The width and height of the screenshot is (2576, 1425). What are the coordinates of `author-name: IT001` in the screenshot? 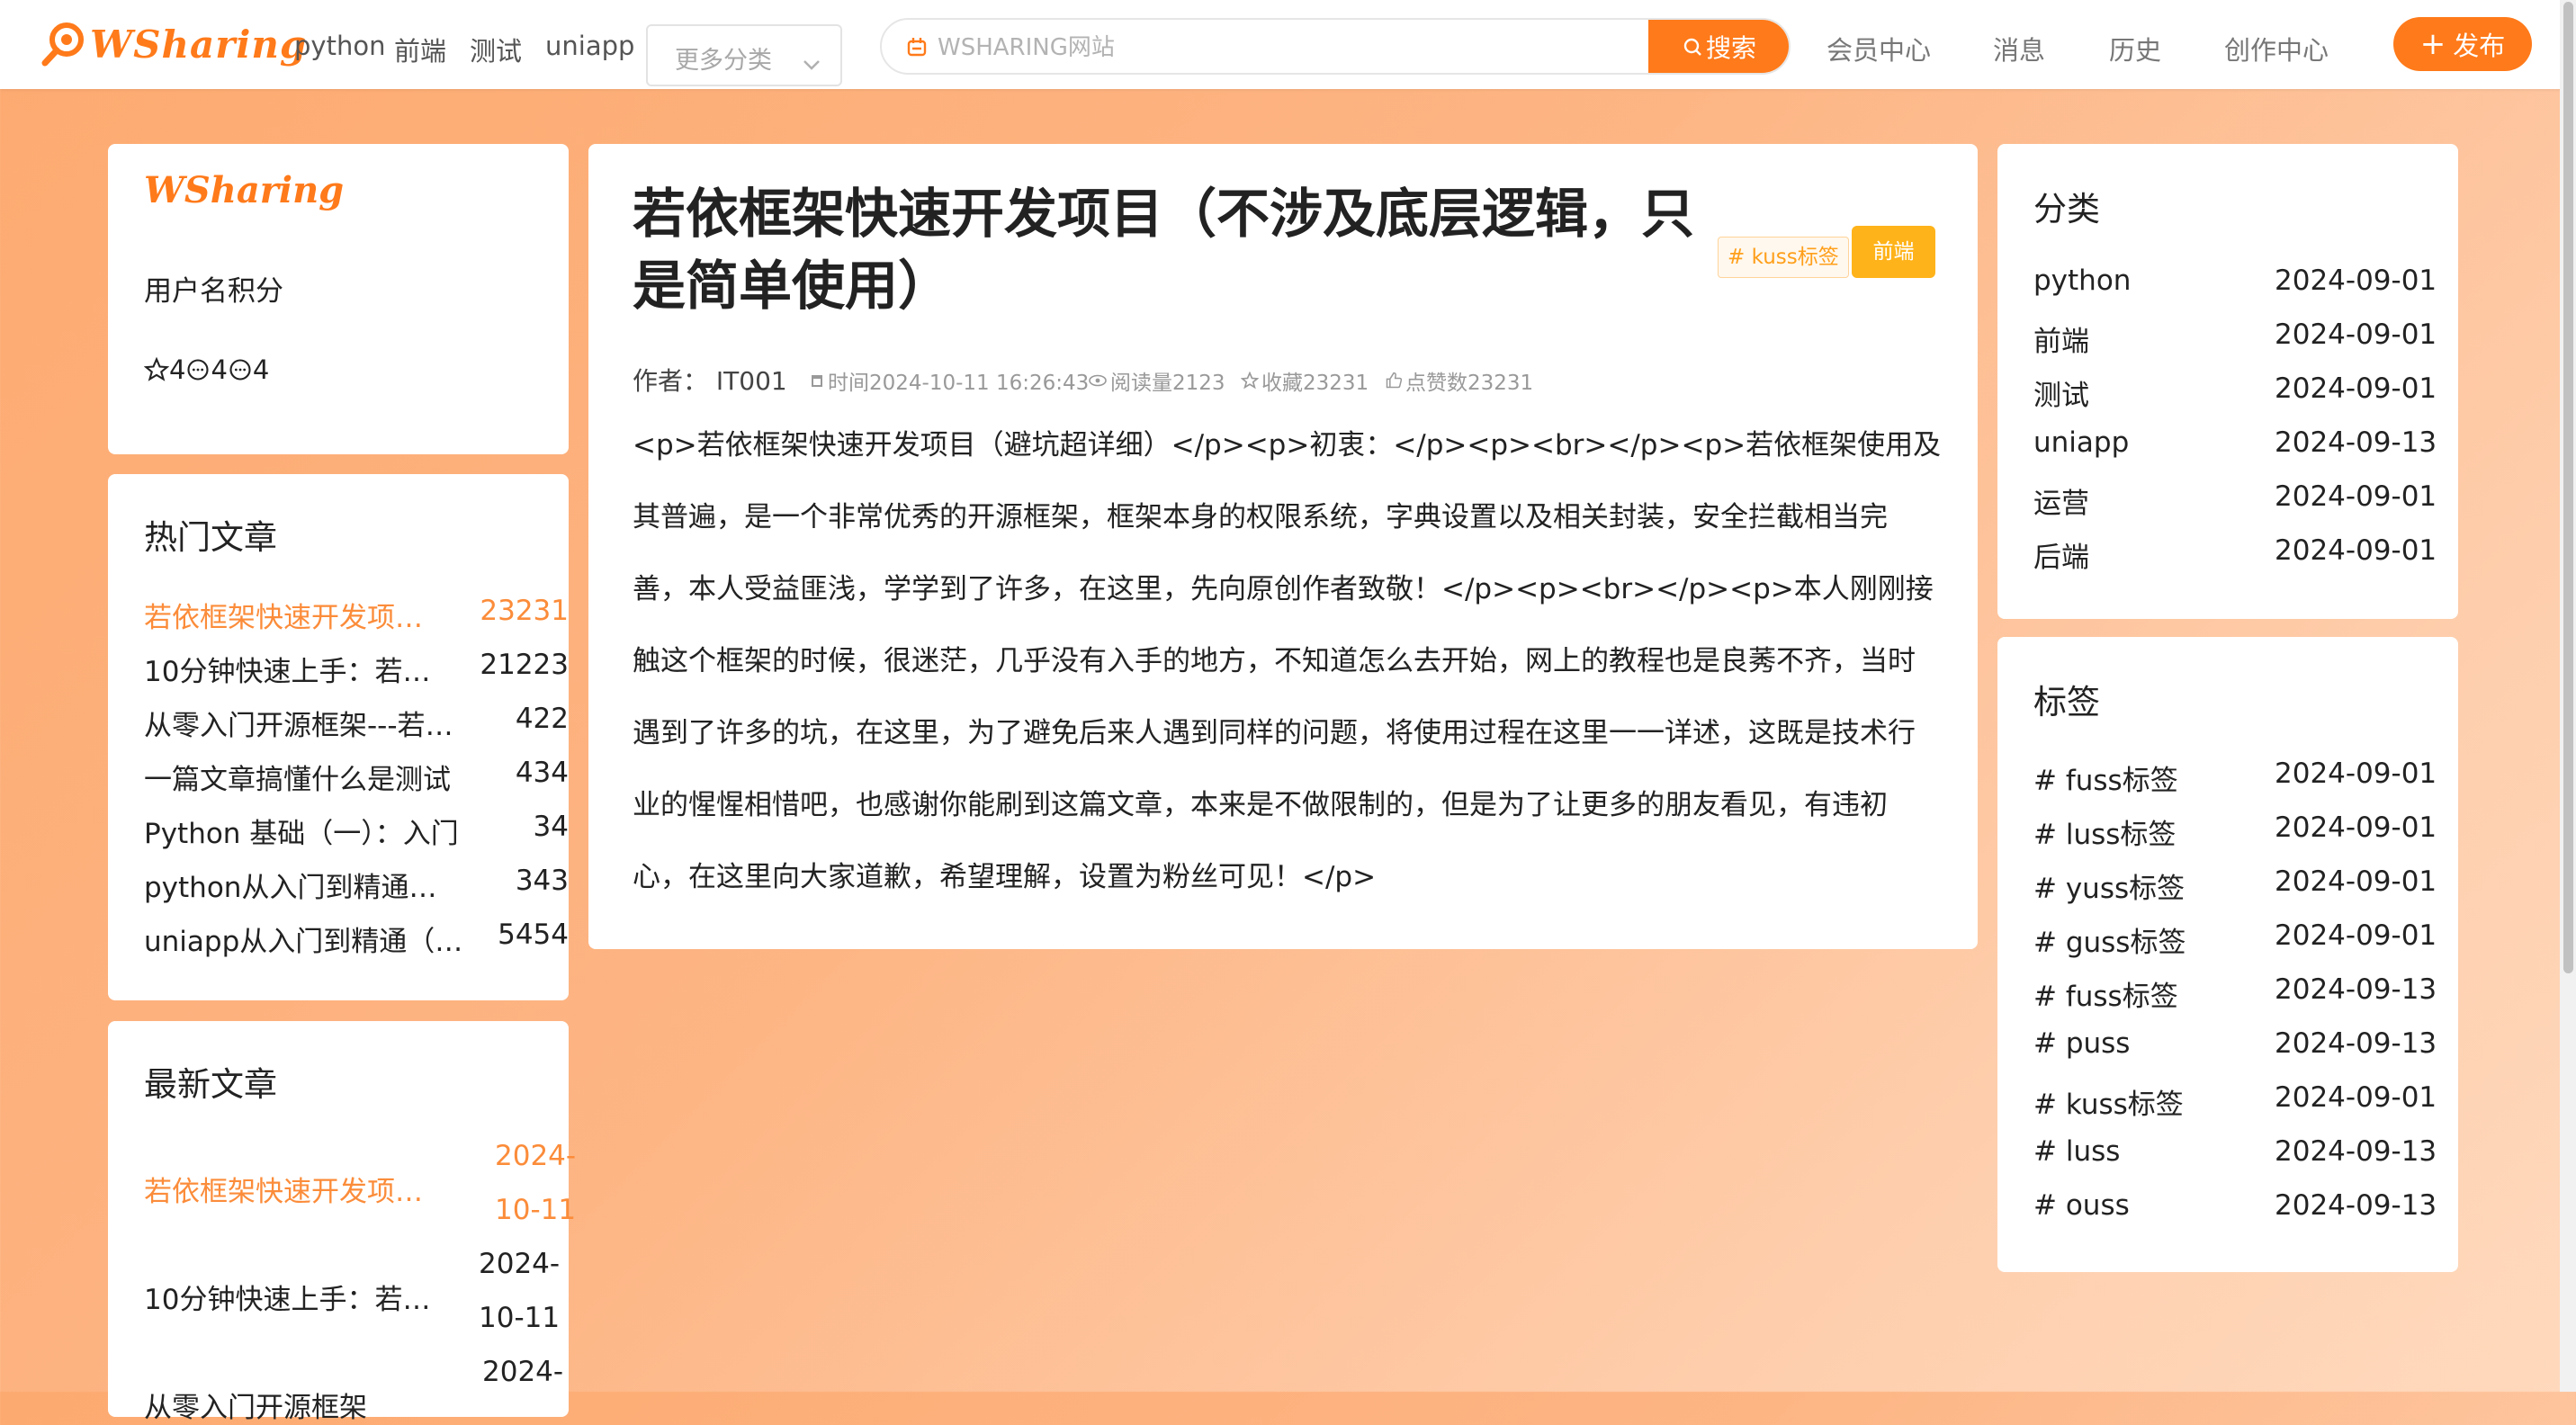 It's located at (752, 381).